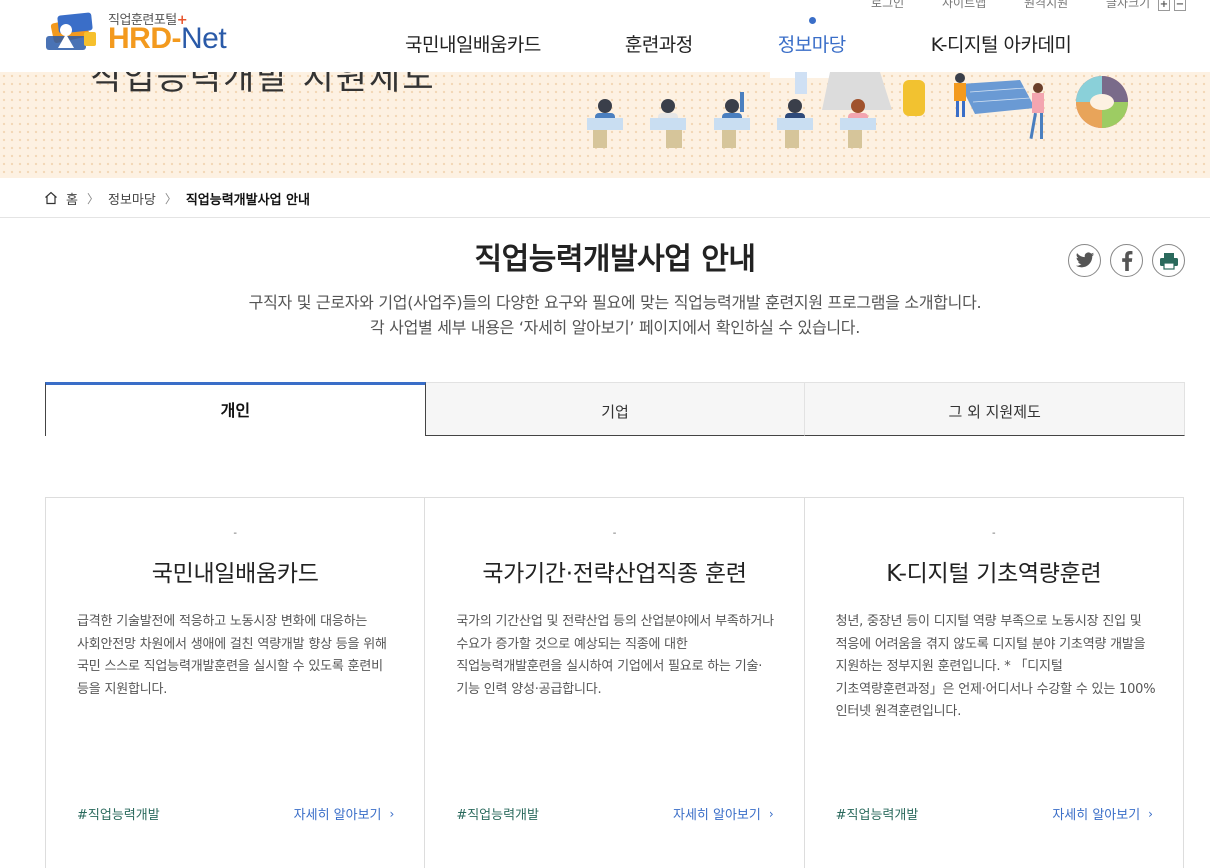 The width and height of the screenshot is (1210, 868). Describe the element at coordinates (1001, 43) in the screenshot. I see `nav-item-k-digital: K-디지털 아카데미` at that location.